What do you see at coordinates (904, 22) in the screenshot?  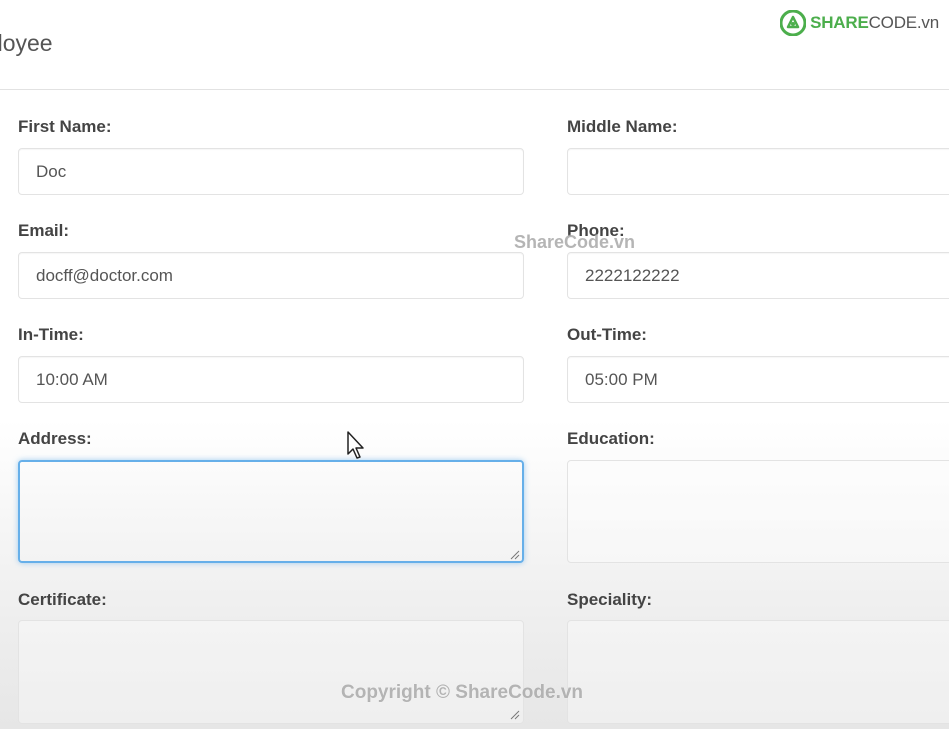 I see `brand-name-rest: CODE.vn` at bounding box center [904, 22].